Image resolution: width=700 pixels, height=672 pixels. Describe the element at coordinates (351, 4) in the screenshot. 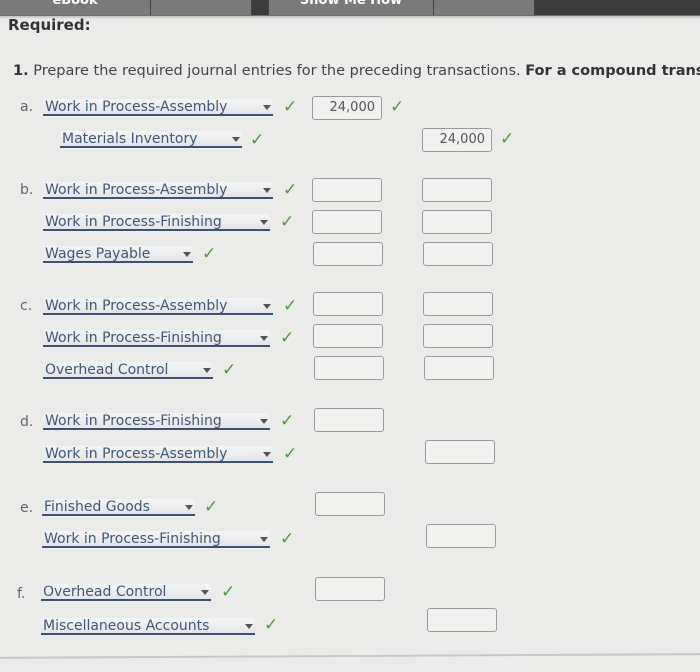

I see `tab-show-me-how-label: Show Me How` at that location.